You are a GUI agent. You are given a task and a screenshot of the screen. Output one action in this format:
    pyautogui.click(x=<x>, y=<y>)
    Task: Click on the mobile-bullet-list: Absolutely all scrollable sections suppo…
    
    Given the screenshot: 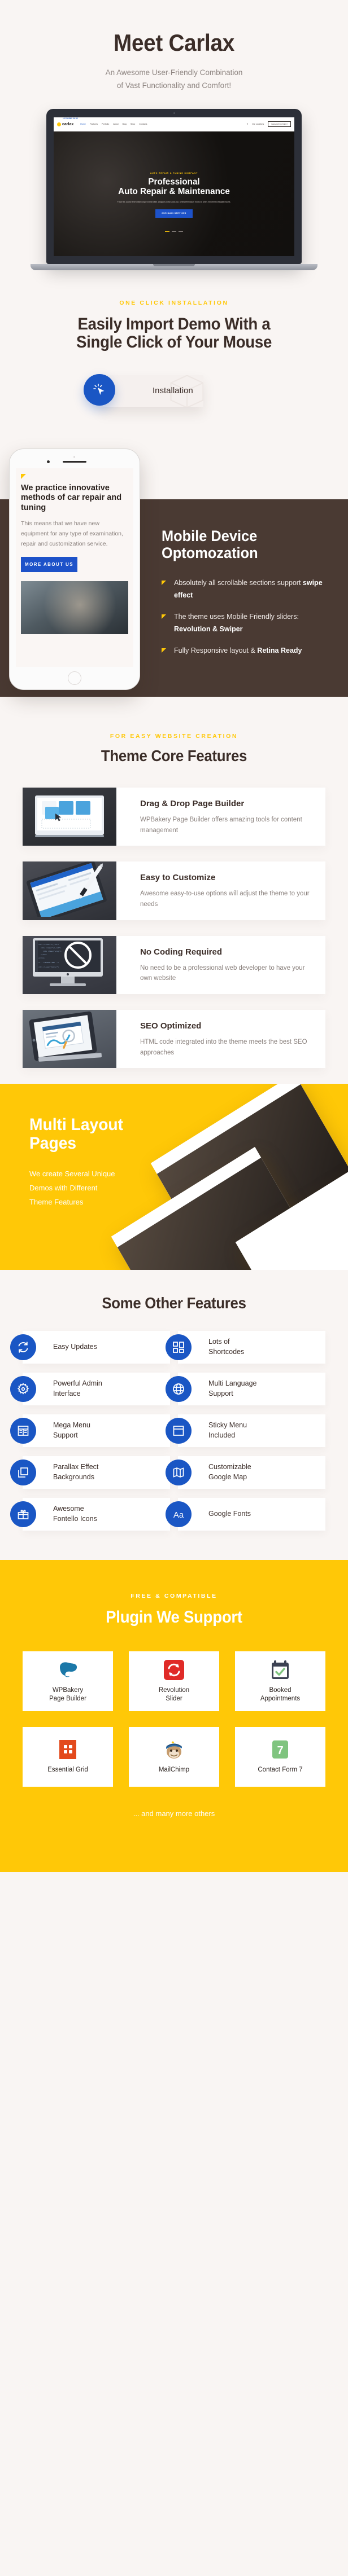 What is the action you would take?
    pyautogui.click(x=249, y=617)
    